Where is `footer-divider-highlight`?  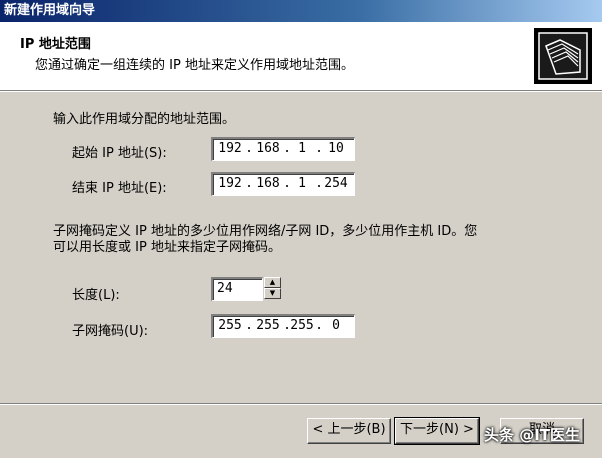
footer-divider-highlight is located at coordinates (301, 404).